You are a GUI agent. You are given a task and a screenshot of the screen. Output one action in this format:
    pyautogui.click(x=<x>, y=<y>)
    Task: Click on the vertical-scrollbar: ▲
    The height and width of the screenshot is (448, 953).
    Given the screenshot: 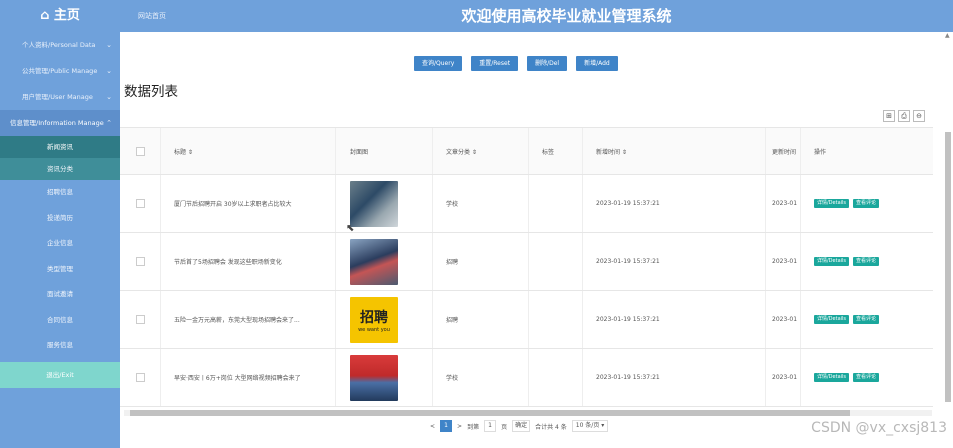 What is the action you would take?
    pyautogui.click(x=943, y=240)
    